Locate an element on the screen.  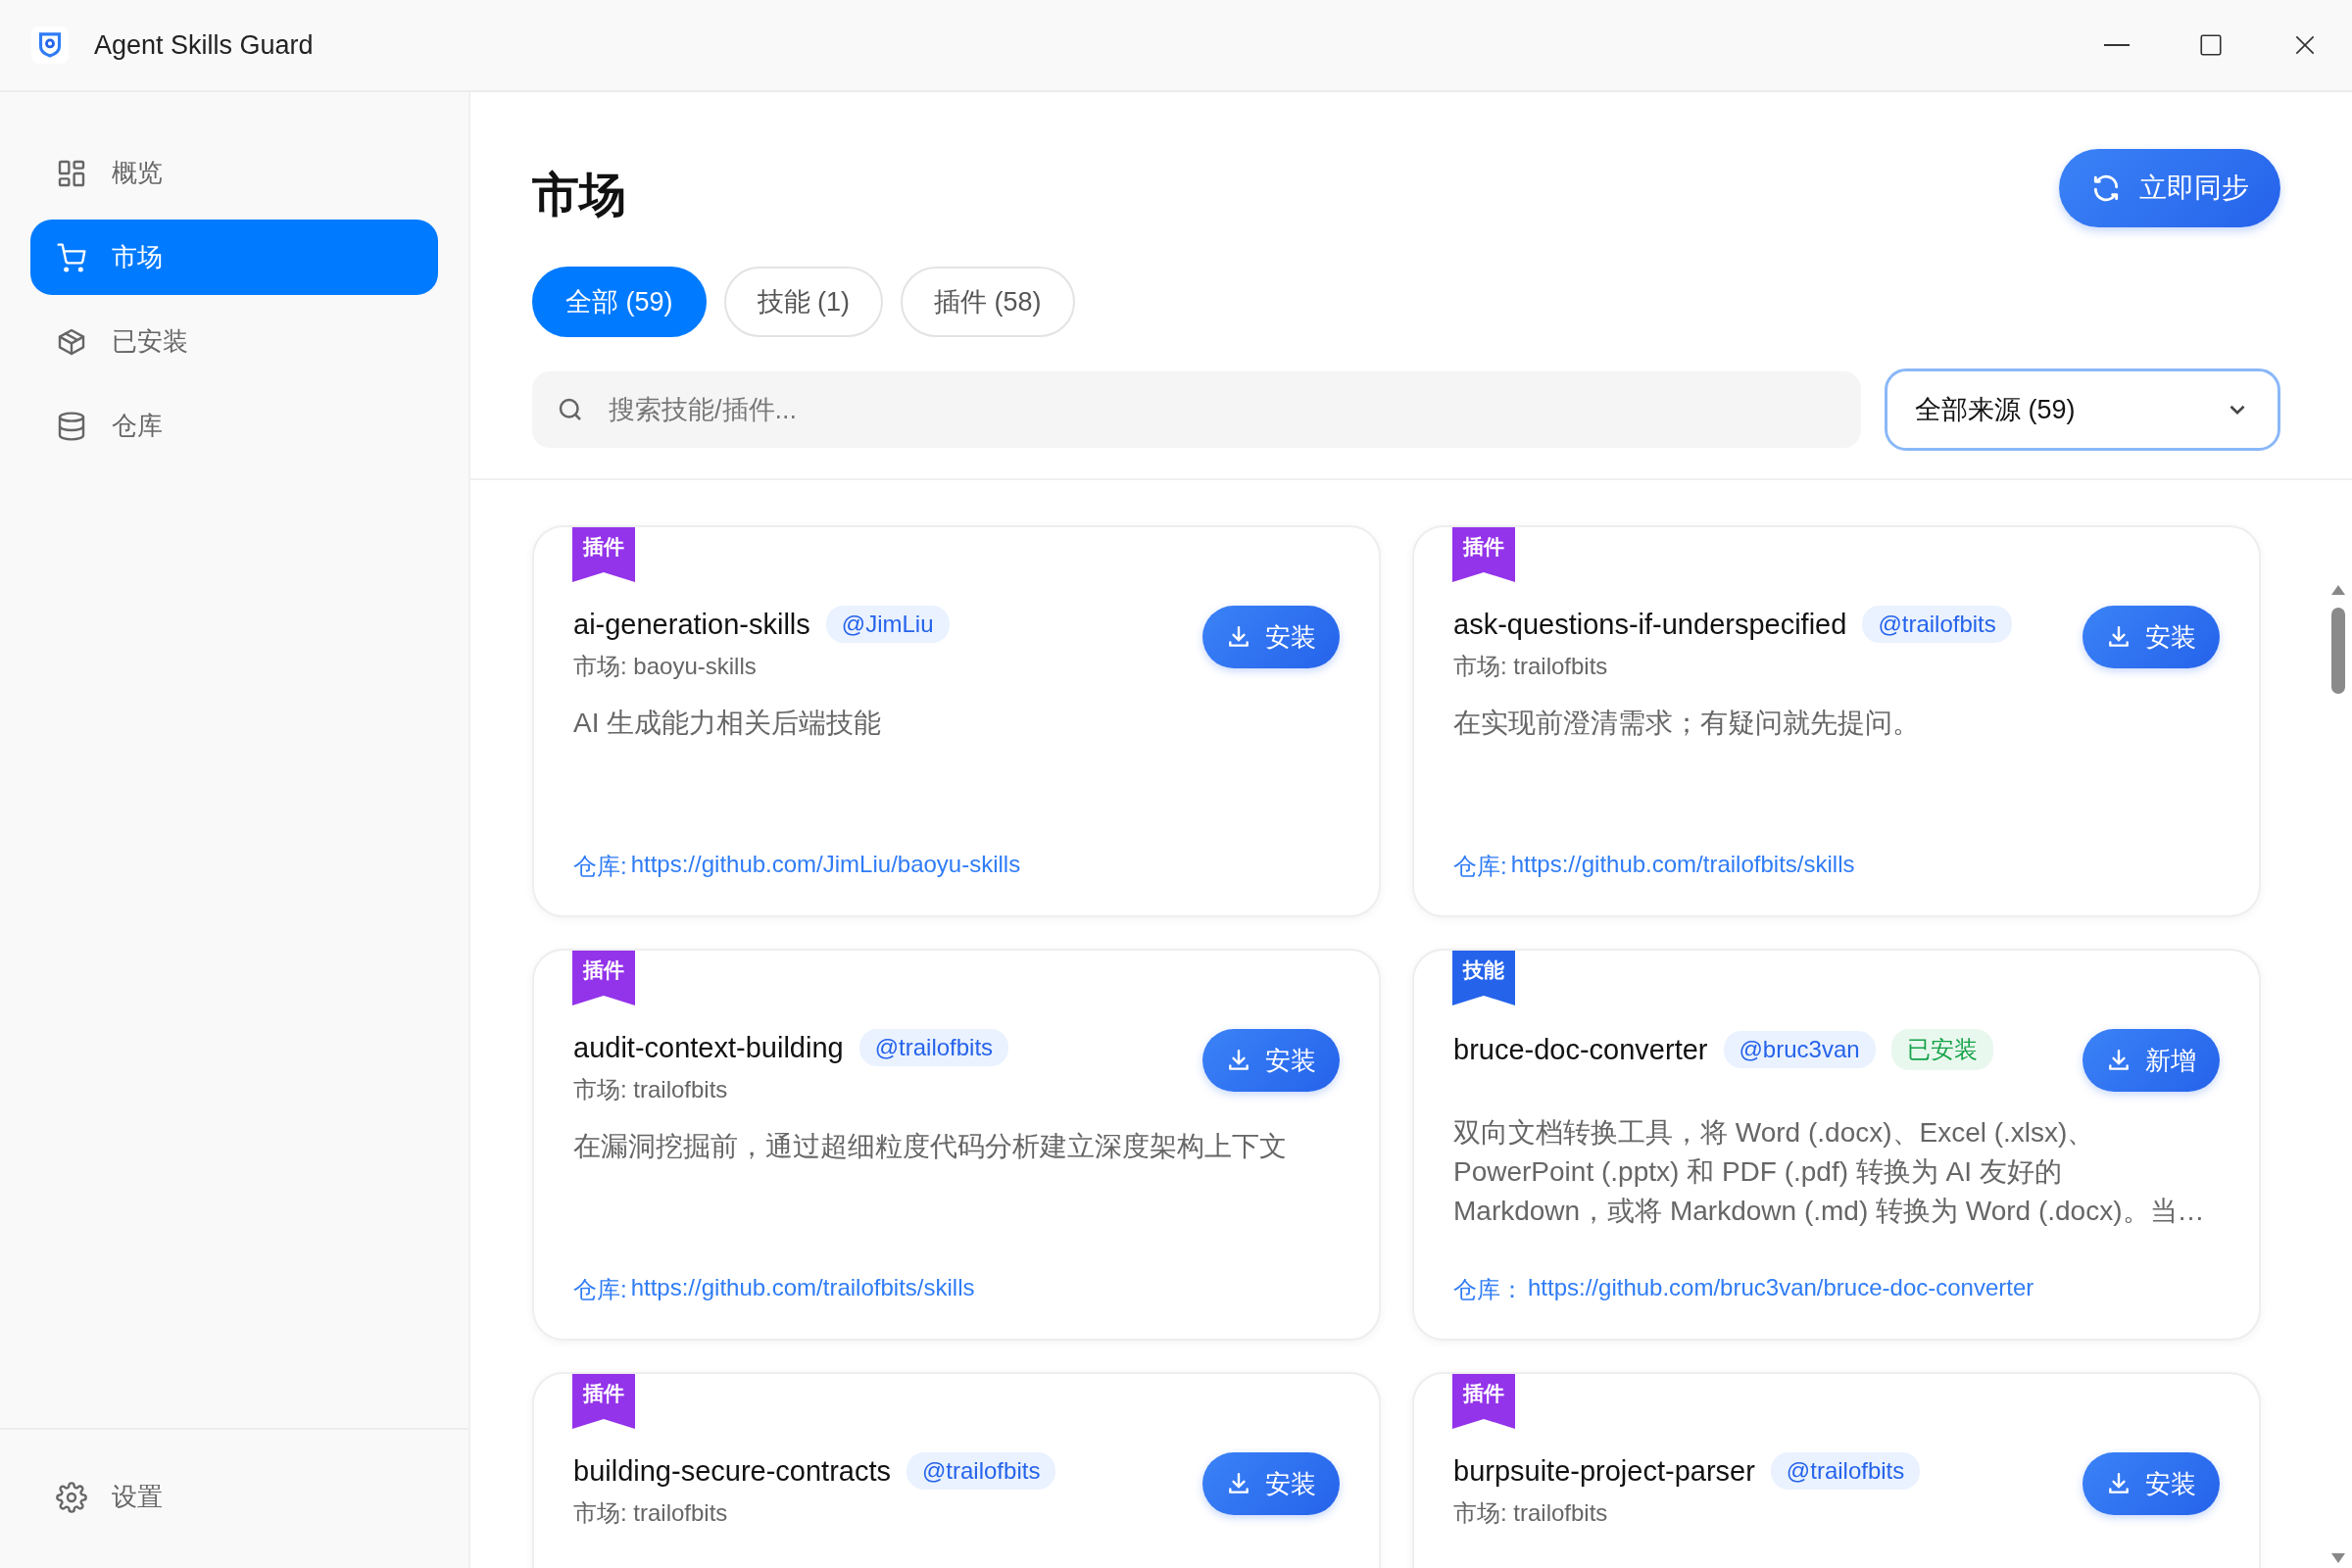
description: 在漏洞挖掘前，通过超细粒度代码分析建立深度架构上下文 is located at coordinates (930, 1146).